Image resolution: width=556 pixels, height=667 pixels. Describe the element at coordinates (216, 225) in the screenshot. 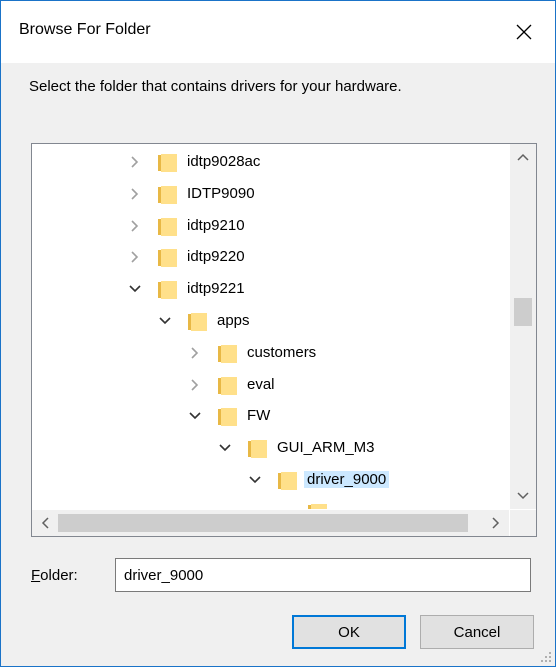

I see `tree-item-label: idtp9210` at that location.